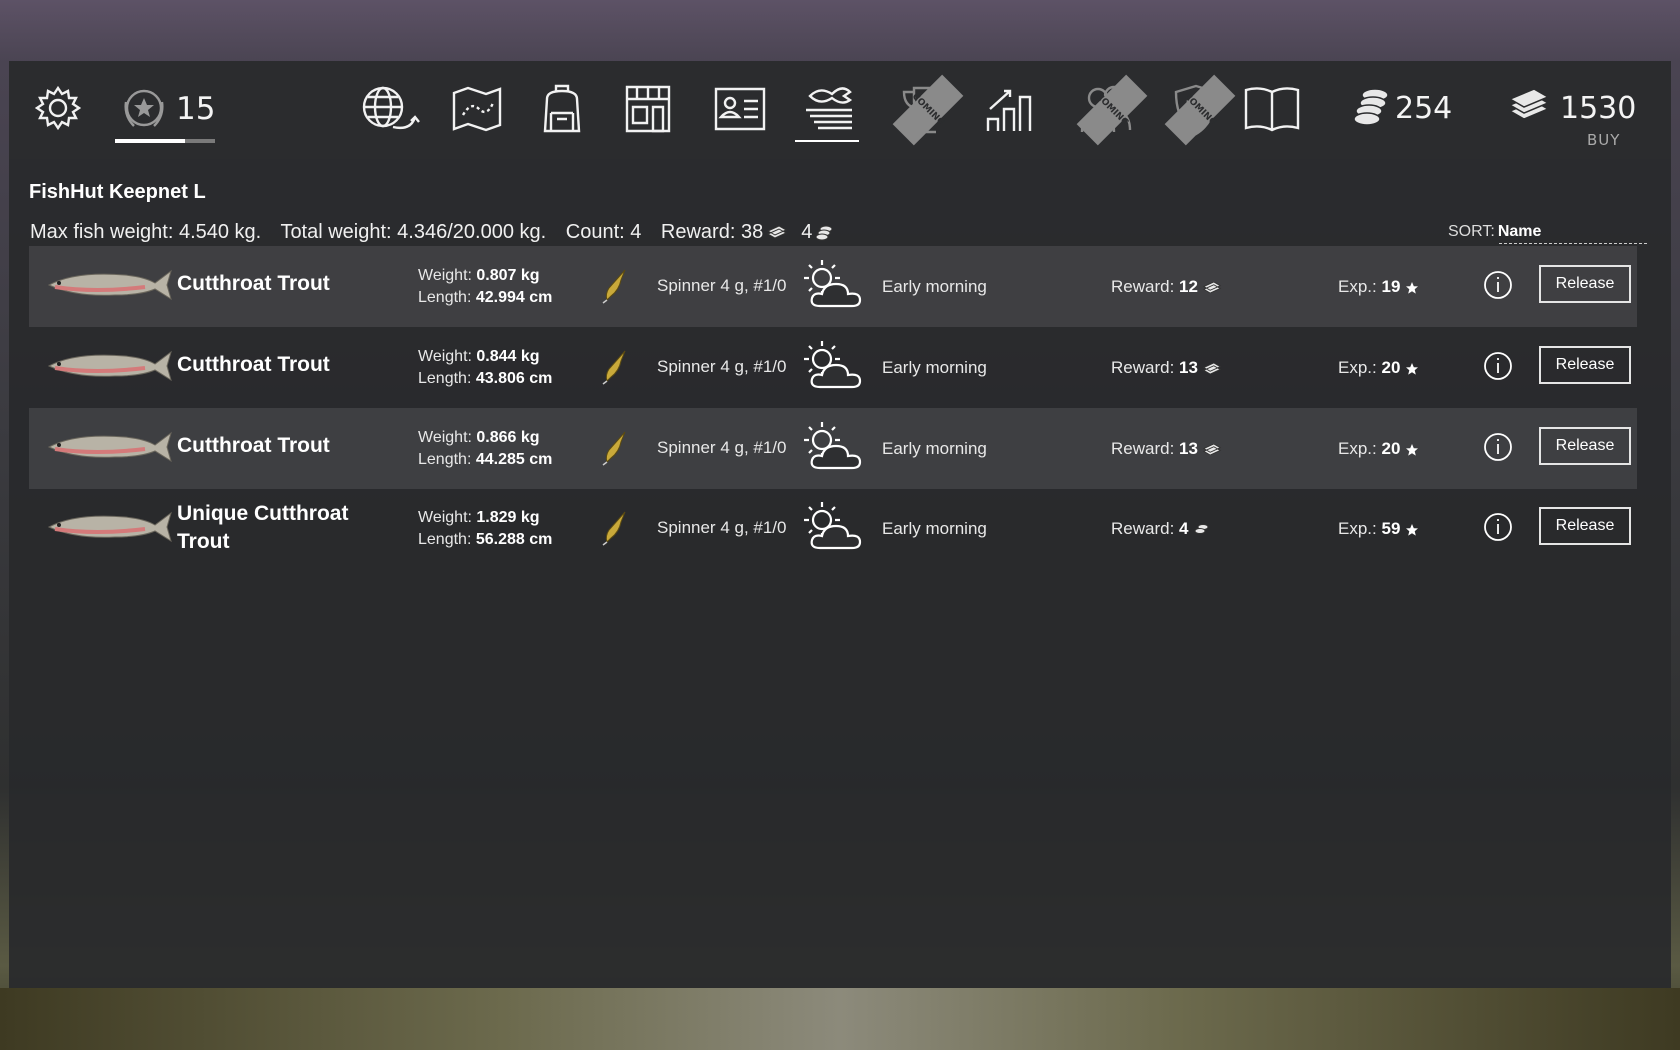 The width and height of the screenshot is (1680, 1050). What do you see at coordinates (1471, 231) in the screenshot?
I see `sort-label: SORT:` at bounding box center [1471, 231].